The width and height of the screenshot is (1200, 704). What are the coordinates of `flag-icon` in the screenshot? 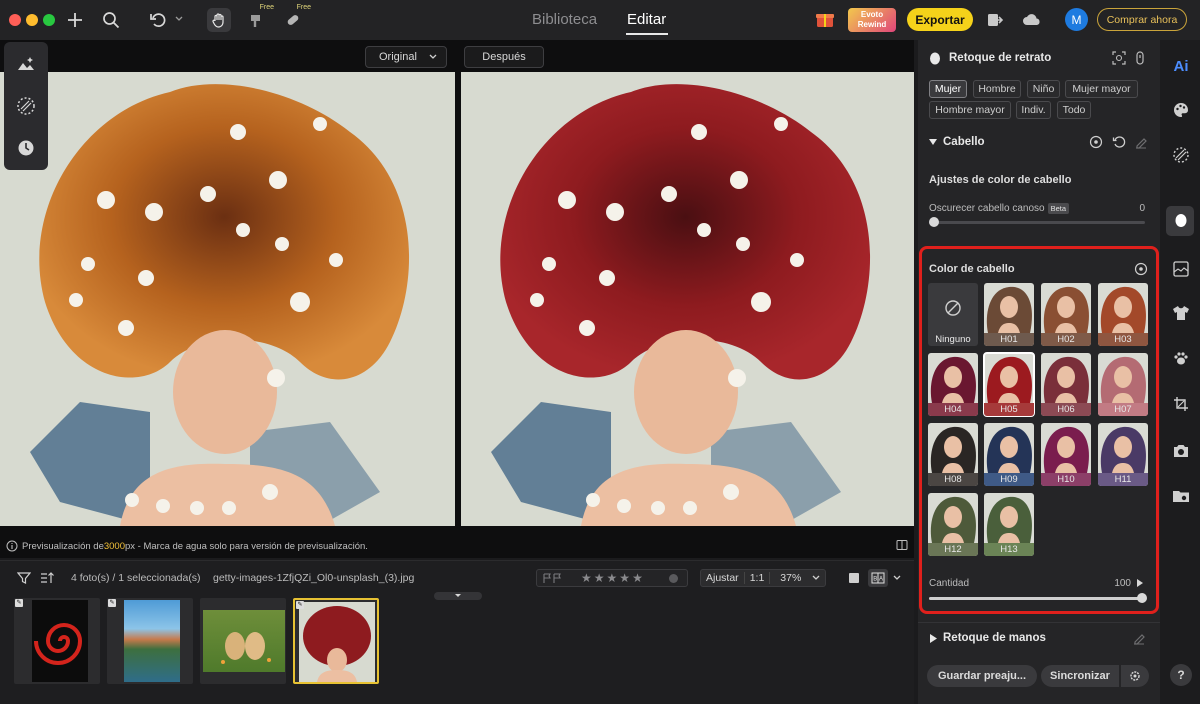 It's located at (553, 578).